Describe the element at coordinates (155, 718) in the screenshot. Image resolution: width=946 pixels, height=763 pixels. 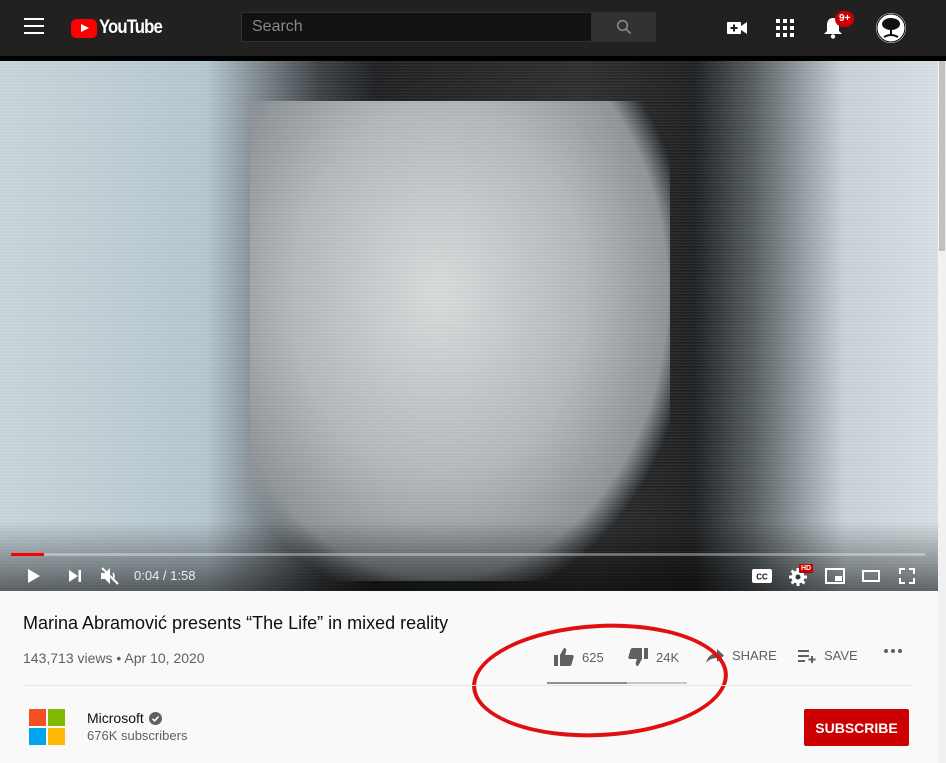
I see `verified-check-icon` at that location.